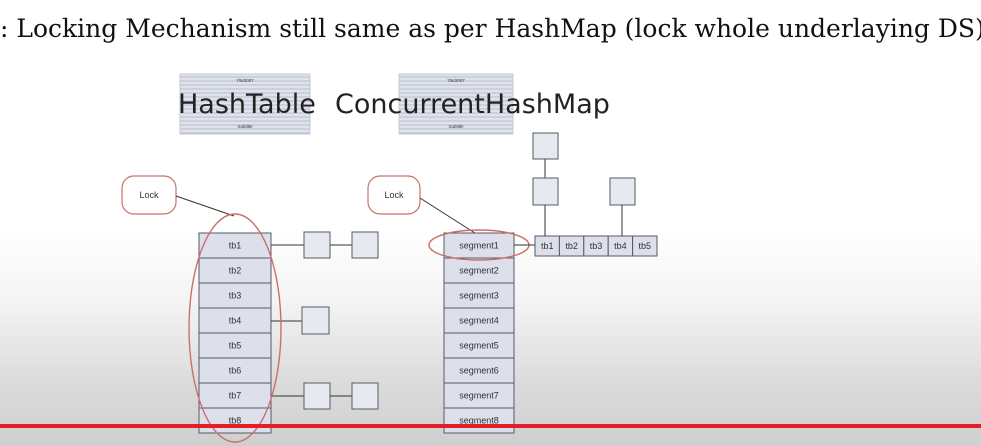 The image size is (981, 446). I want to click on hashtable-bucket-label: tb1, so click(235, 246).